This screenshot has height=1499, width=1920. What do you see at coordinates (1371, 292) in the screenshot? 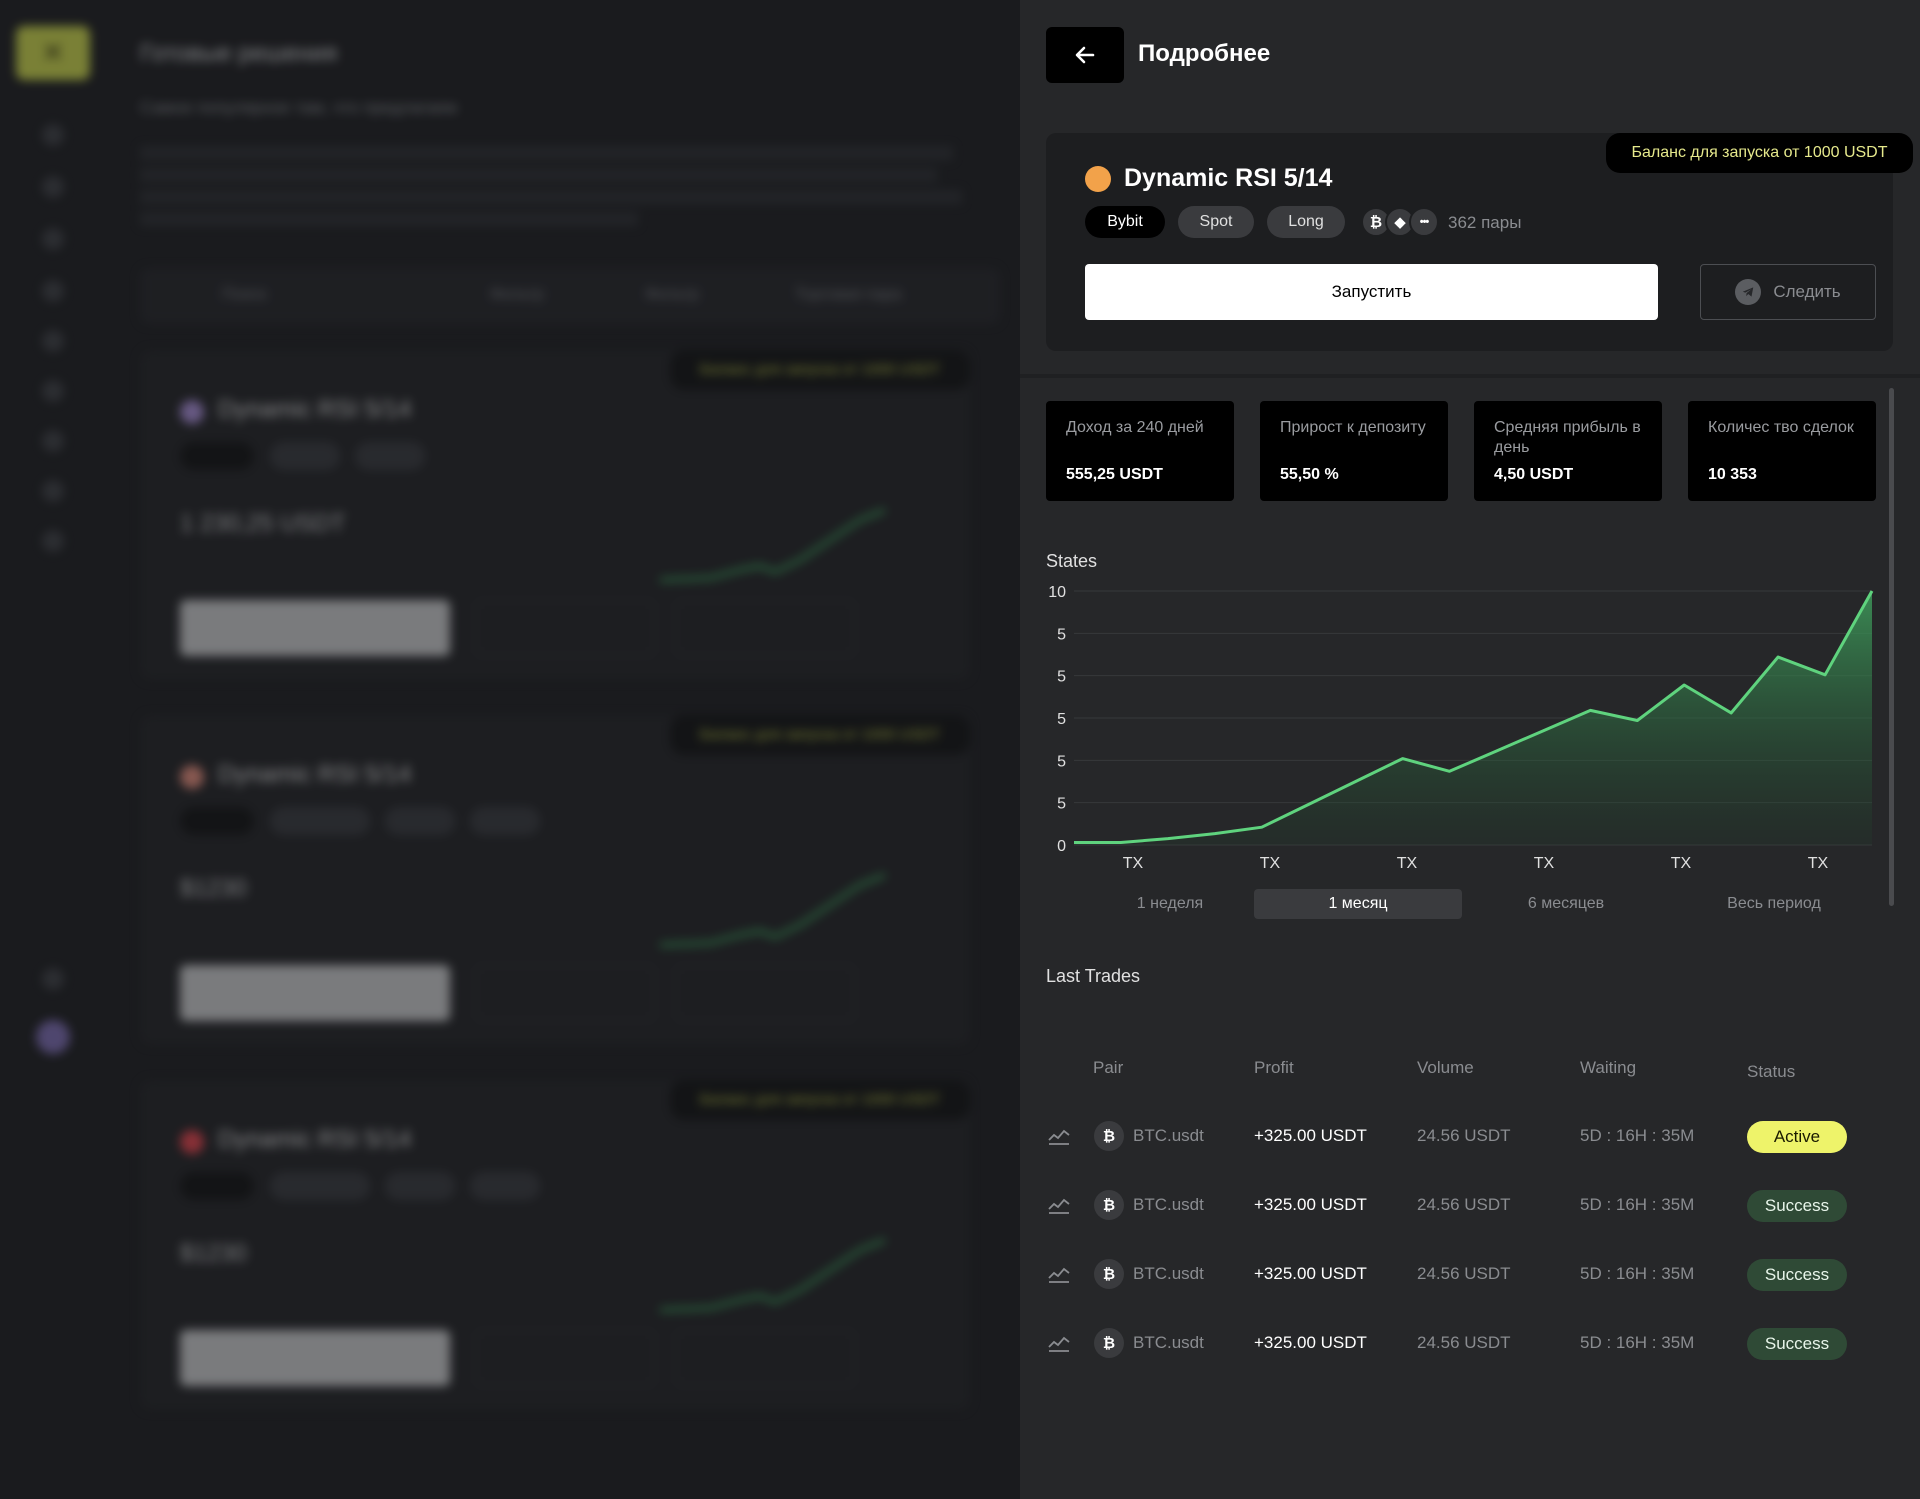
I see `start-button: Запустить` at bounding box center [1371, 292].